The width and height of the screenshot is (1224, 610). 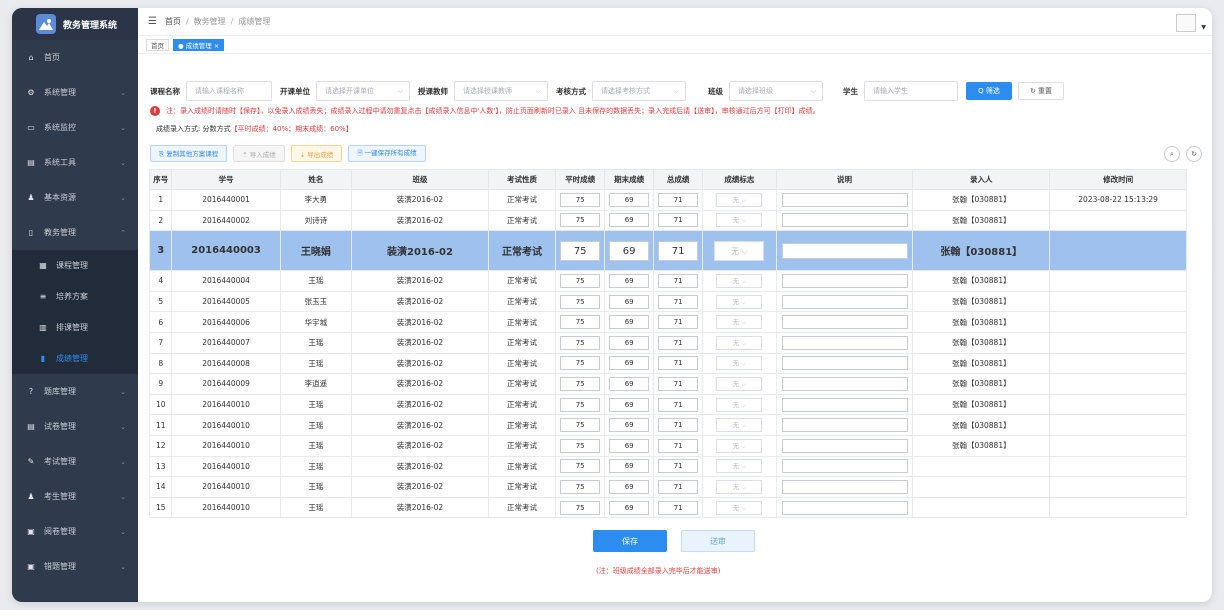 I want to click on tab-grade-management: ● 成绩管理 ×, so click(x=199, y=44).